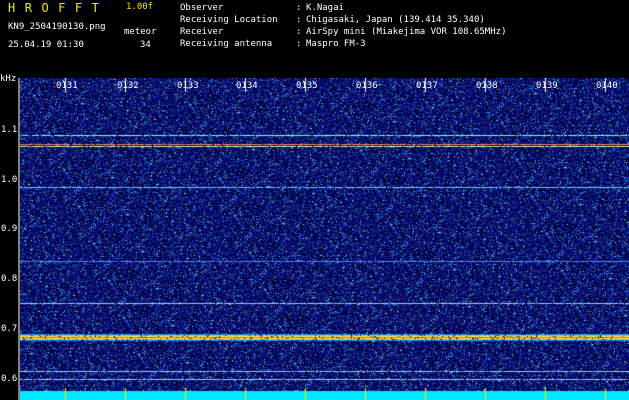  Describe the element at coordinates (307, 86) in the screenshot. I see `time-tick-label: 0135` at that location.